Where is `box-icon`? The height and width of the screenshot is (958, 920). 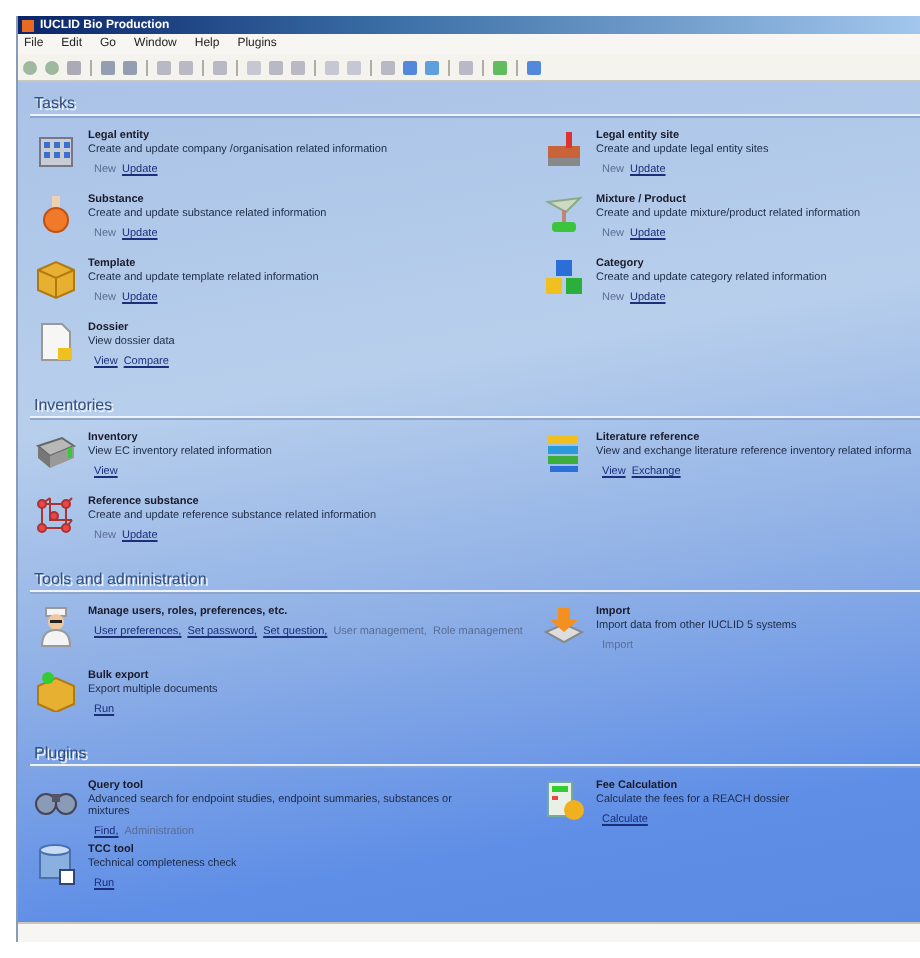 box-icon is located at coordinates (56, 278).